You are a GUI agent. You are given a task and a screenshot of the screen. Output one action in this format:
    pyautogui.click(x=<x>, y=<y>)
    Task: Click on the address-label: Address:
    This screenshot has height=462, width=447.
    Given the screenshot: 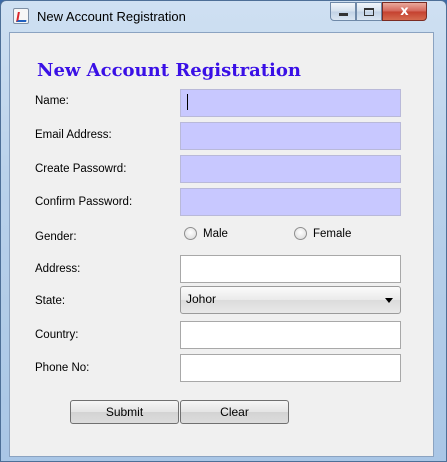 What is the action you would take?
    pyautogui.click(x=58, y=269)
    